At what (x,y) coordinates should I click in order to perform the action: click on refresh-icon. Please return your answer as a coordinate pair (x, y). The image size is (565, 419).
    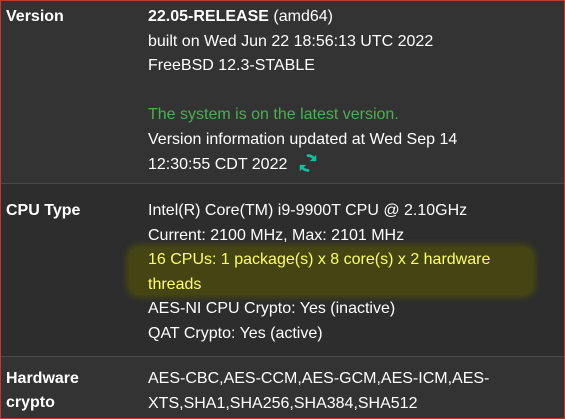
    Looking at the image, I should click on (308, 163).